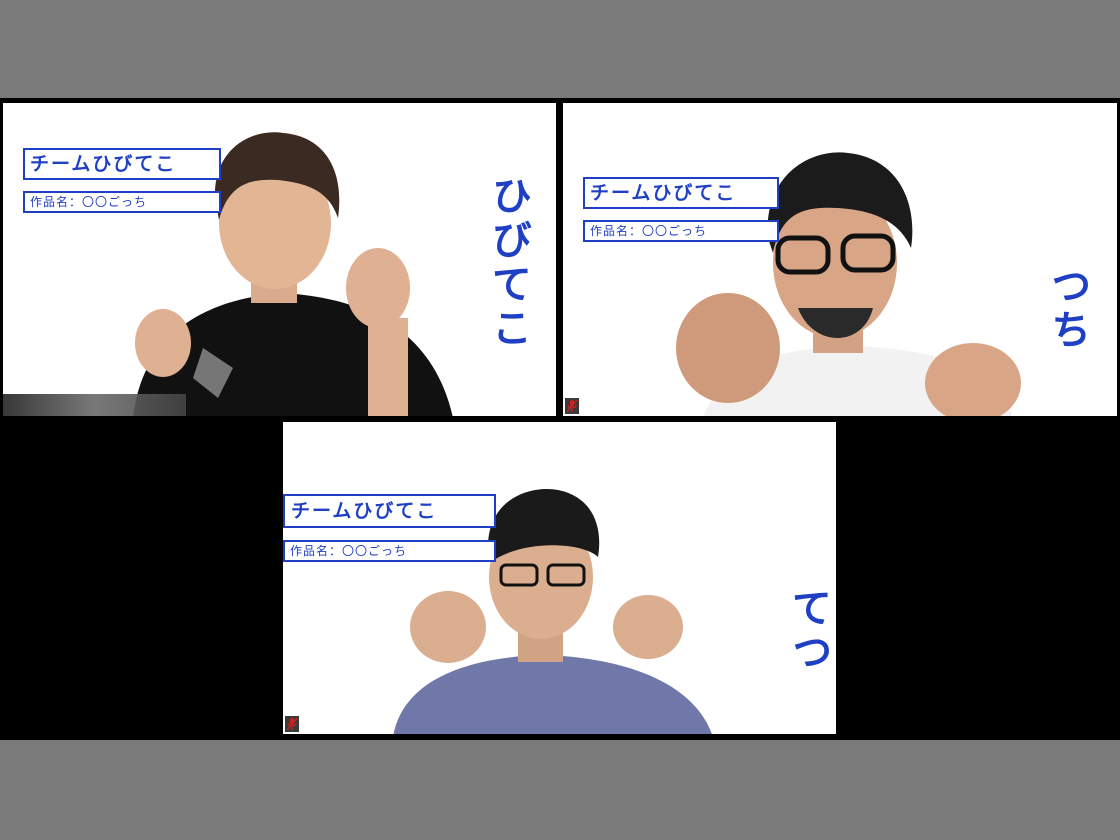  I want to click on vertical-name: てつ, so click(808, 631).